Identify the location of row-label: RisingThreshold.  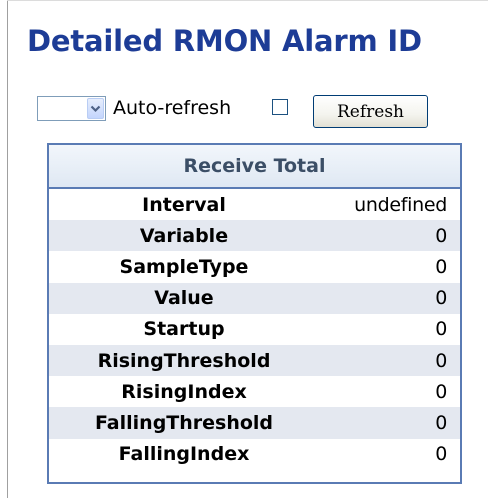
(184, 360).